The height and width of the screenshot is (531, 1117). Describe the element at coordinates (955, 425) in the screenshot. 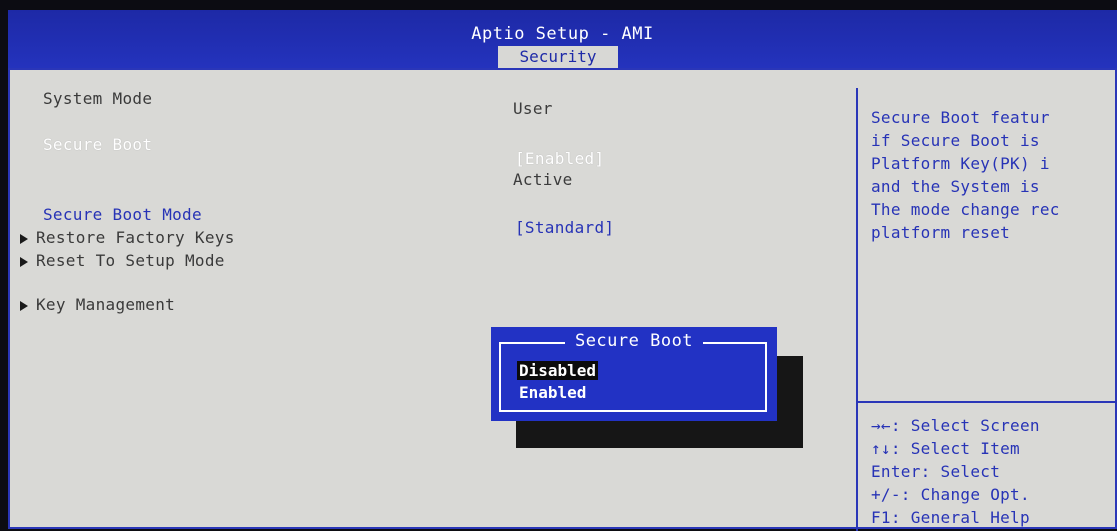

I see `key-hint: →←: Select Screen` at that location.